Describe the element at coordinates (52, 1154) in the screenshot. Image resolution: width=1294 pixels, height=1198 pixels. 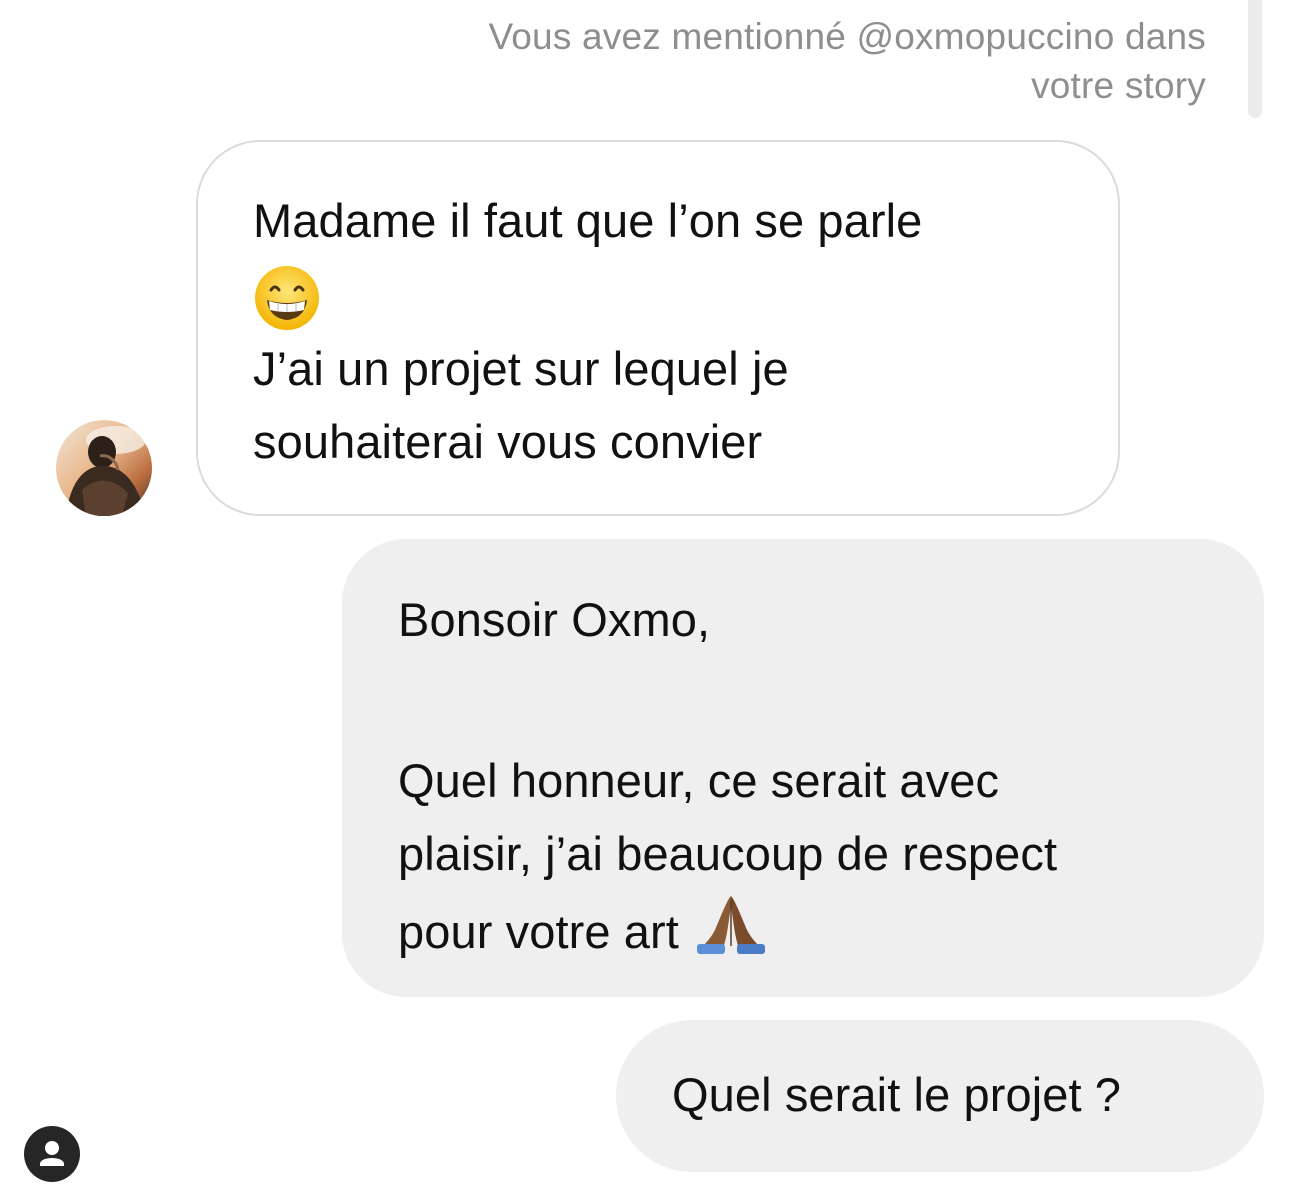
I see `profile-user-icon` at that location.